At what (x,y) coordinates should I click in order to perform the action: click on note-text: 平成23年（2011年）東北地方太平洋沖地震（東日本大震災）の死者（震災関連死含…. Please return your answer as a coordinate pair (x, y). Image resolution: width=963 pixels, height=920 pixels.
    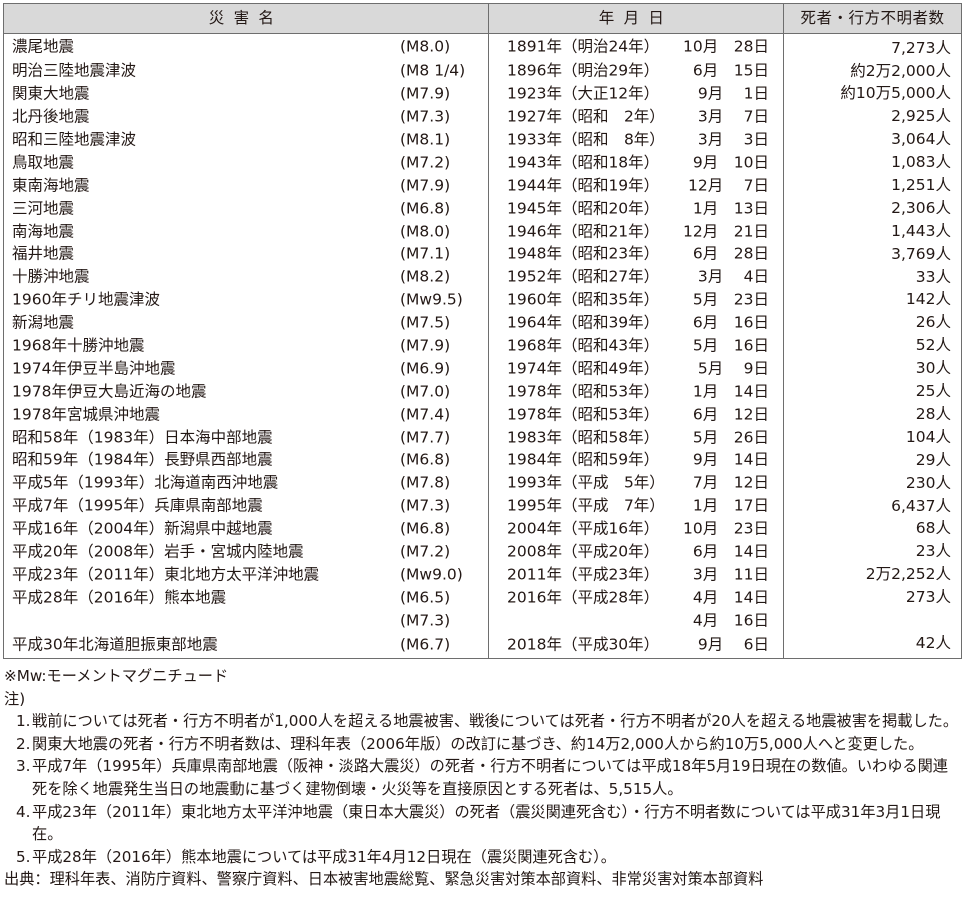
    Looking at the image, I should click on (486, 823).